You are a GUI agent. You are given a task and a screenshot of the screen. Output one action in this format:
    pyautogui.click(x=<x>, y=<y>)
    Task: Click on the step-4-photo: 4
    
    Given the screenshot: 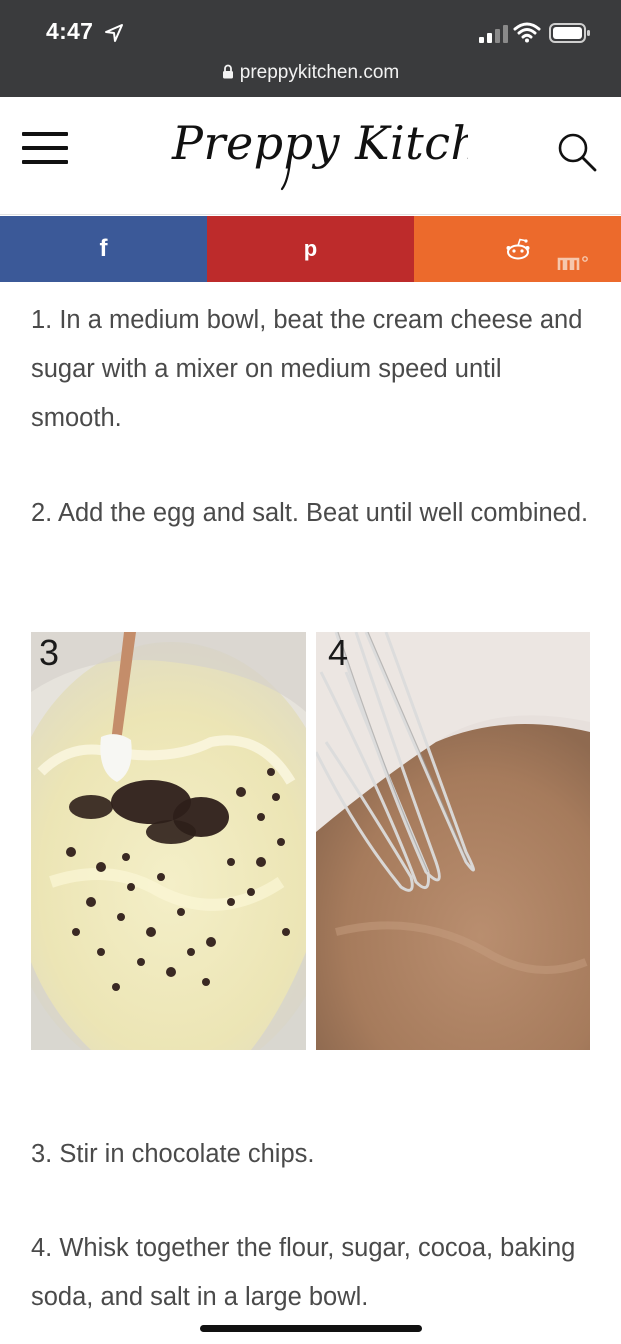 What is the action you would take?
    pyautogui.click(x=453, y=841)
    